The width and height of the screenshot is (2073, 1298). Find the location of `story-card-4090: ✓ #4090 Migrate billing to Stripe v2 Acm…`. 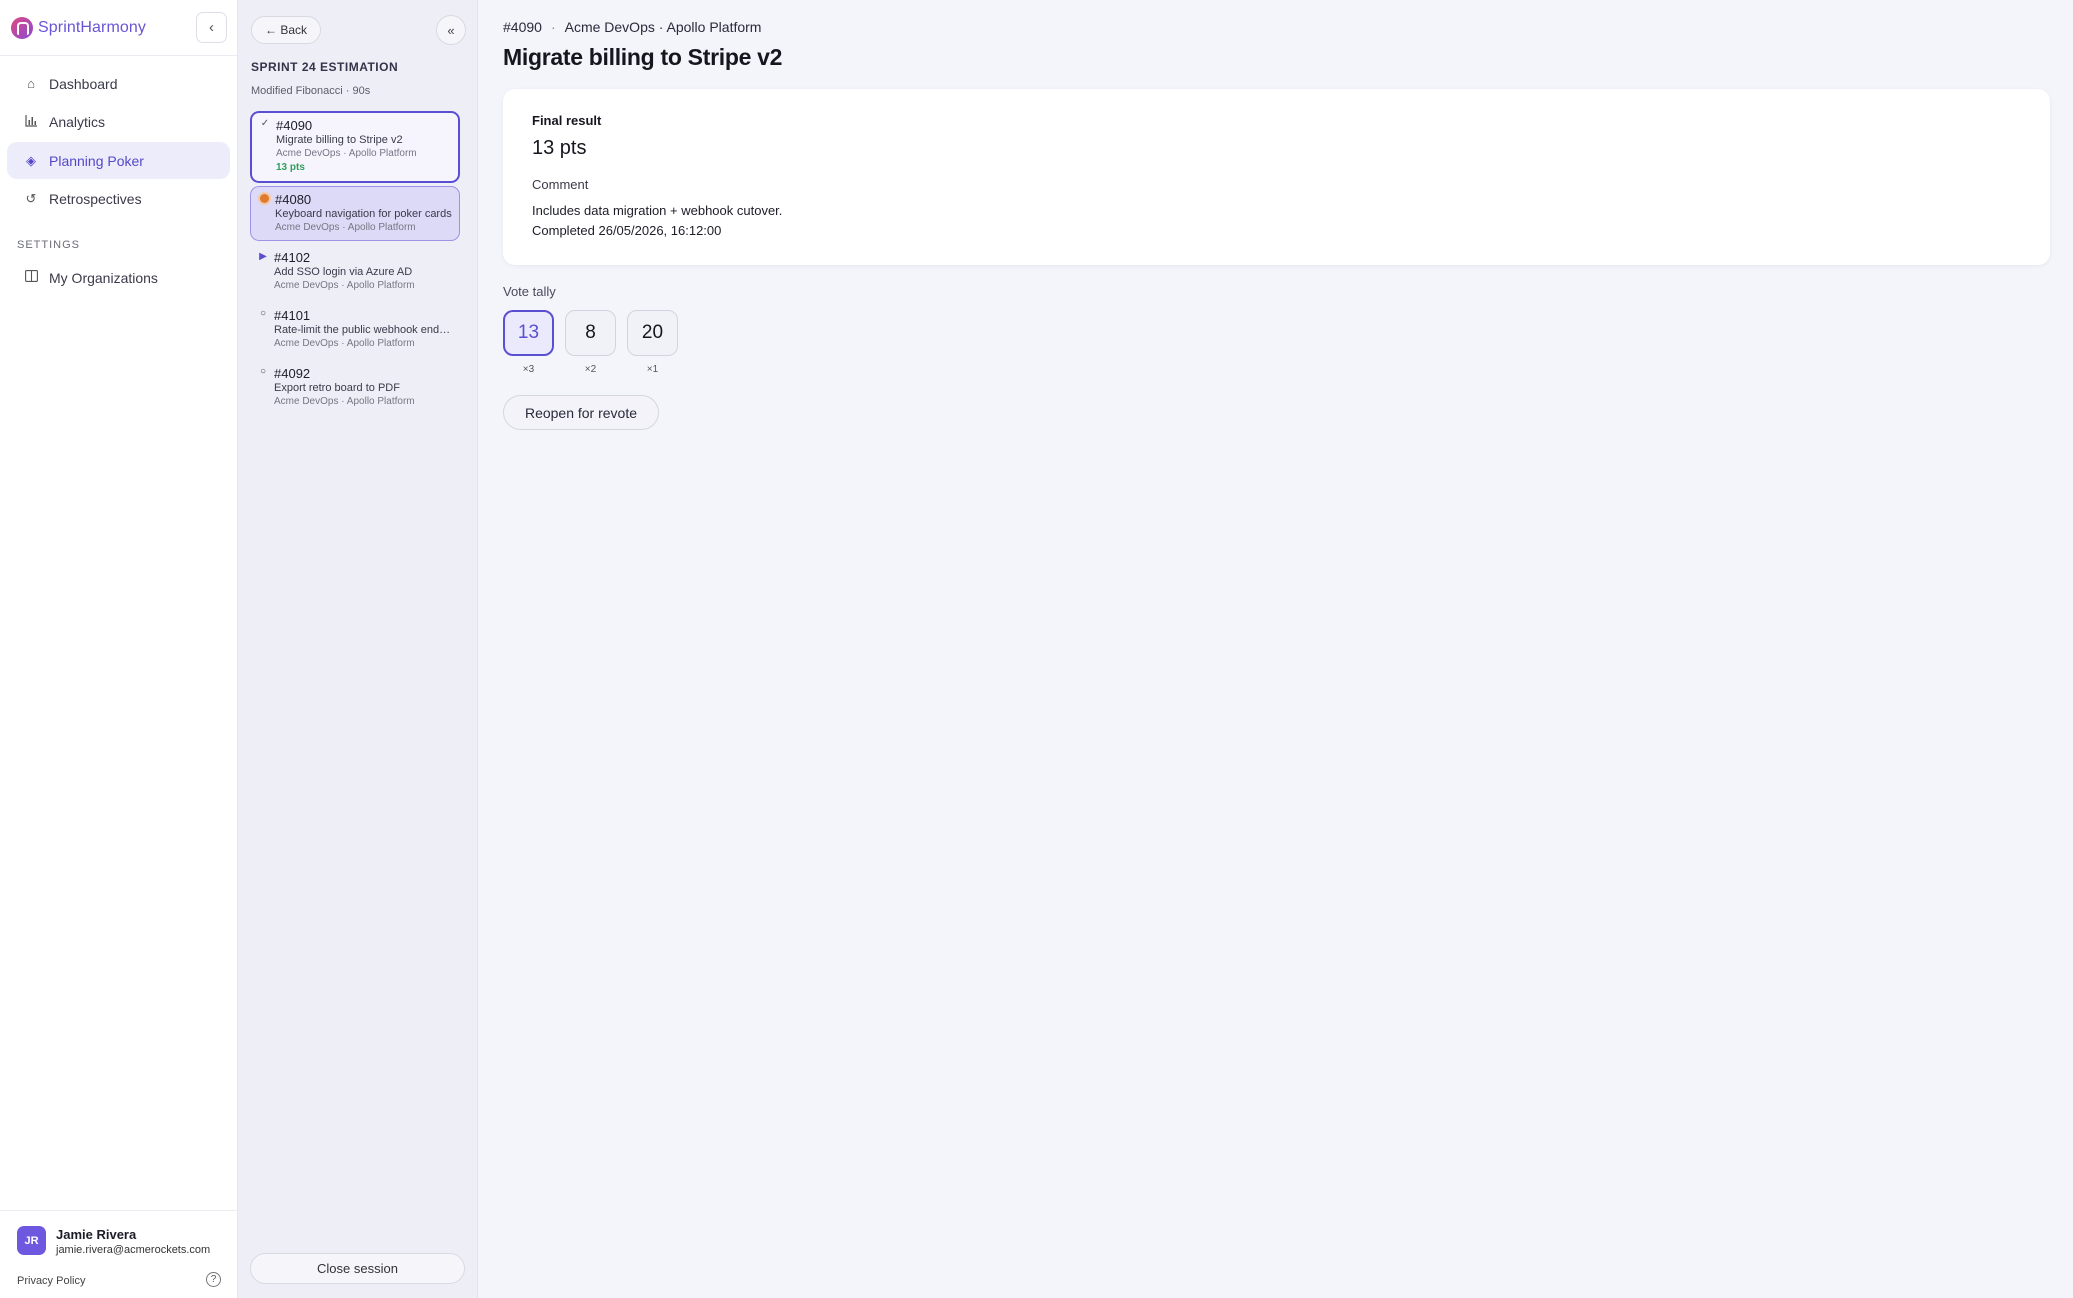

story-card-4090: ✓ #4090 Migrate billing to Stripe v2 Acm… is located at coordinates (355, 147).